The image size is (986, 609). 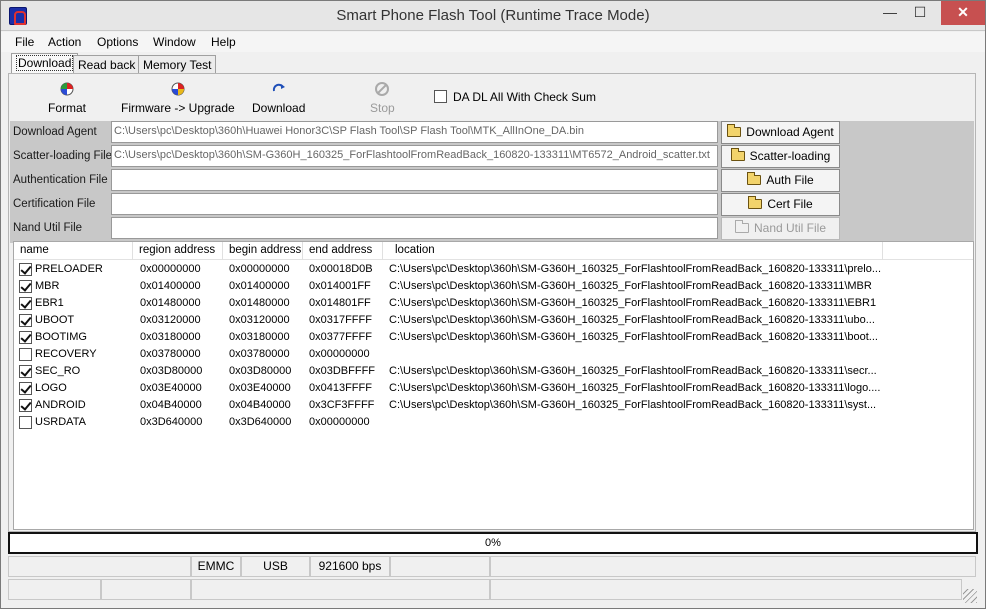 I want to click on partition-region: 0x03D80000, so click(x=171, y=371).